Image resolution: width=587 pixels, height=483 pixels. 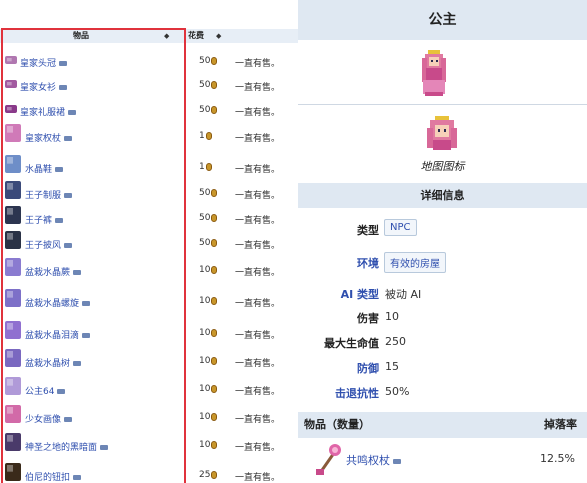 I want to click on scepter-icon, so click(x=13, y=133).